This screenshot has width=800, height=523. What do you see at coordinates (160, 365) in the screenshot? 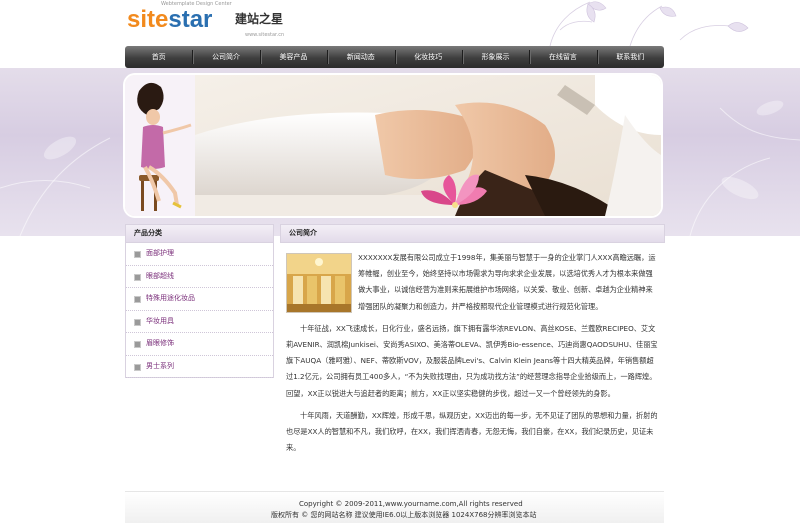
I see `sidebar-item-label: 男士系列` at bounding box center [160, 365].